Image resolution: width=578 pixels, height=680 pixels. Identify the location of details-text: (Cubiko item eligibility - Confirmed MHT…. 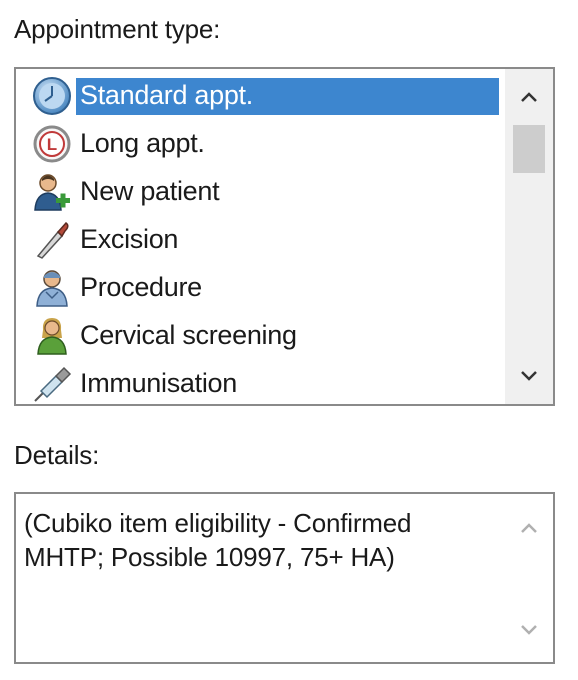
(258, 540).